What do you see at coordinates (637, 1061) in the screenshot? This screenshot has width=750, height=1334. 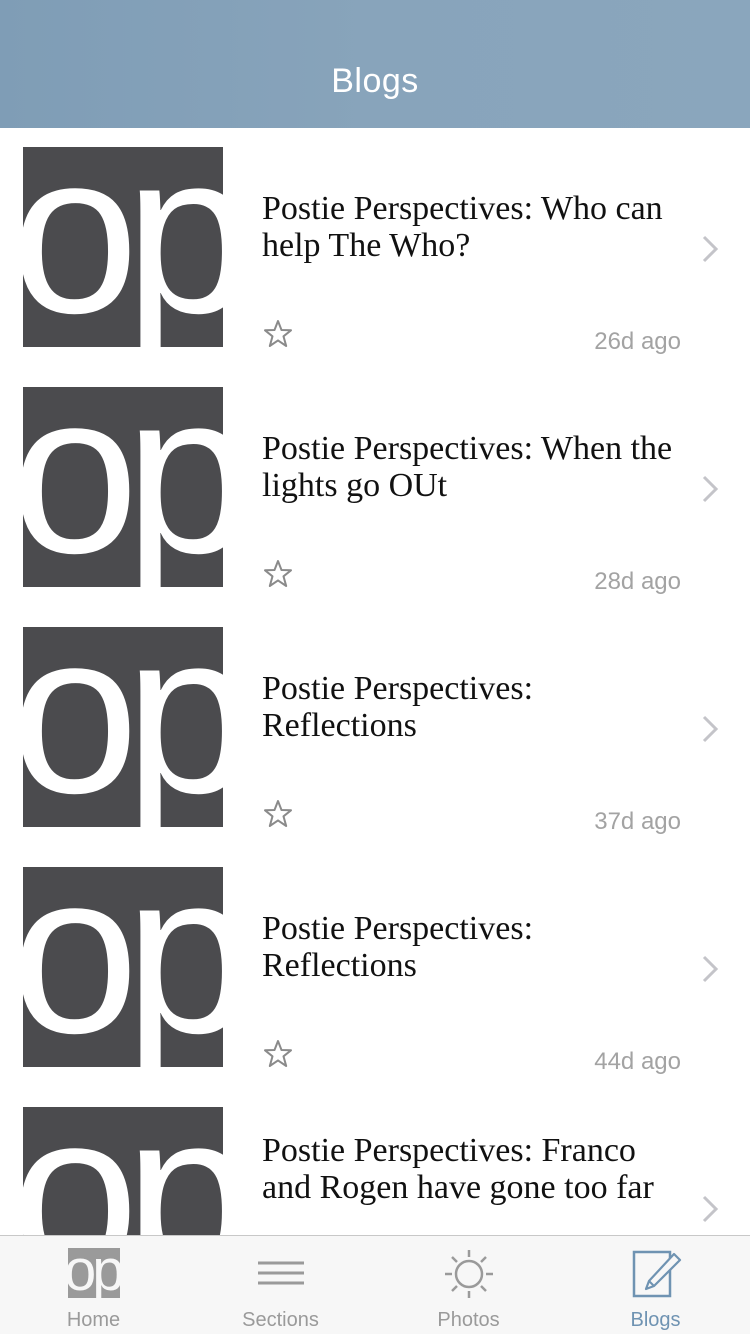 I see `post-timestamp: 44d ago` at bounding box center [637, 1061].